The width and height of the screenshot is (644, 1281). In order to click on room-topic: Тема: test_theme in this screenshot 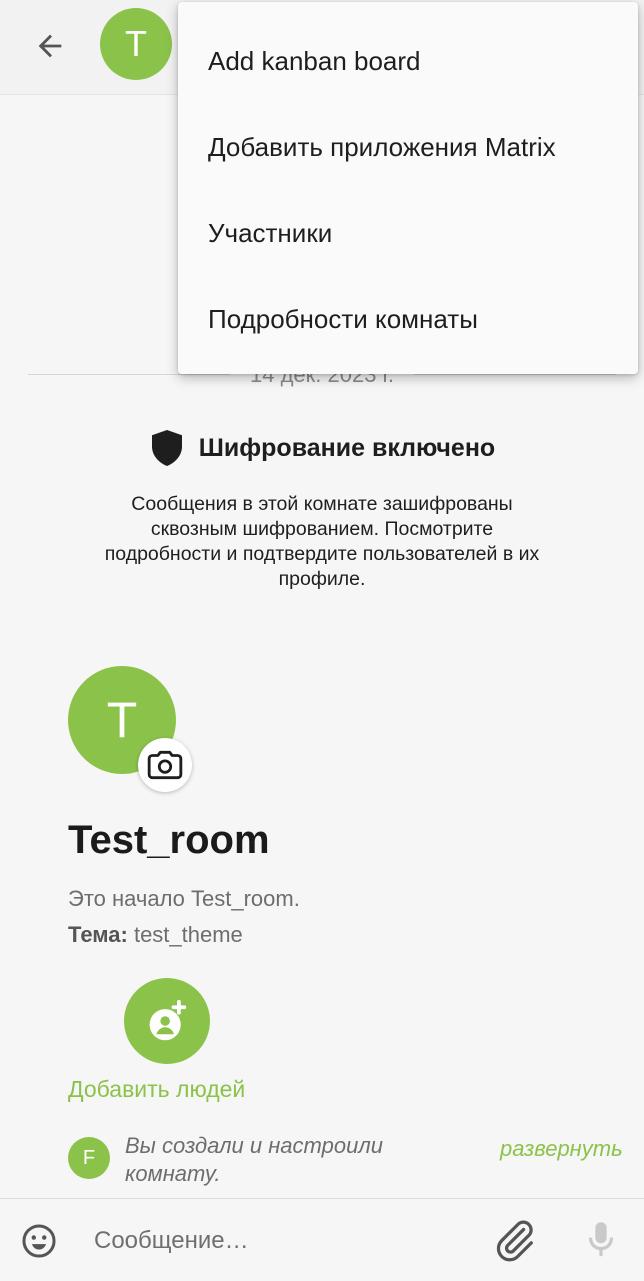, I will do `click(155, 935)`.